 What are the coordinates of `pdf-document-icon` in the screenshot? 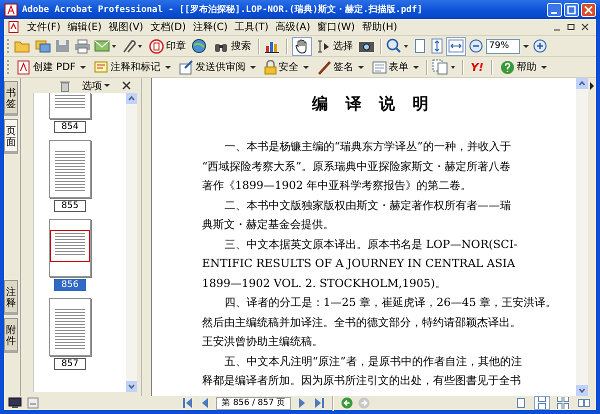 It's located at (14, 27).